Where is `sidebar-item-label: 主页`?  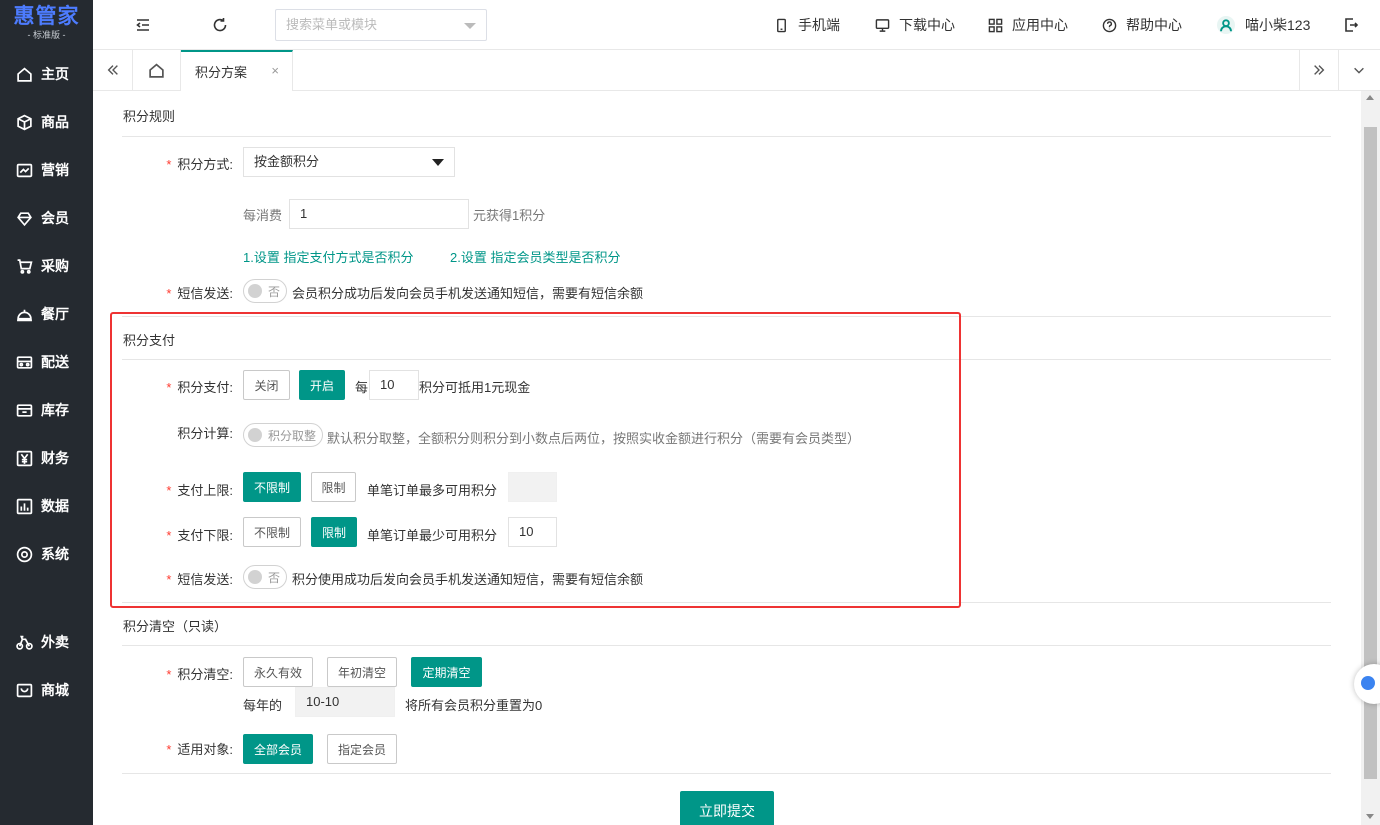
sidebar-item-label: 主页 is located at coordinates (55, 74).